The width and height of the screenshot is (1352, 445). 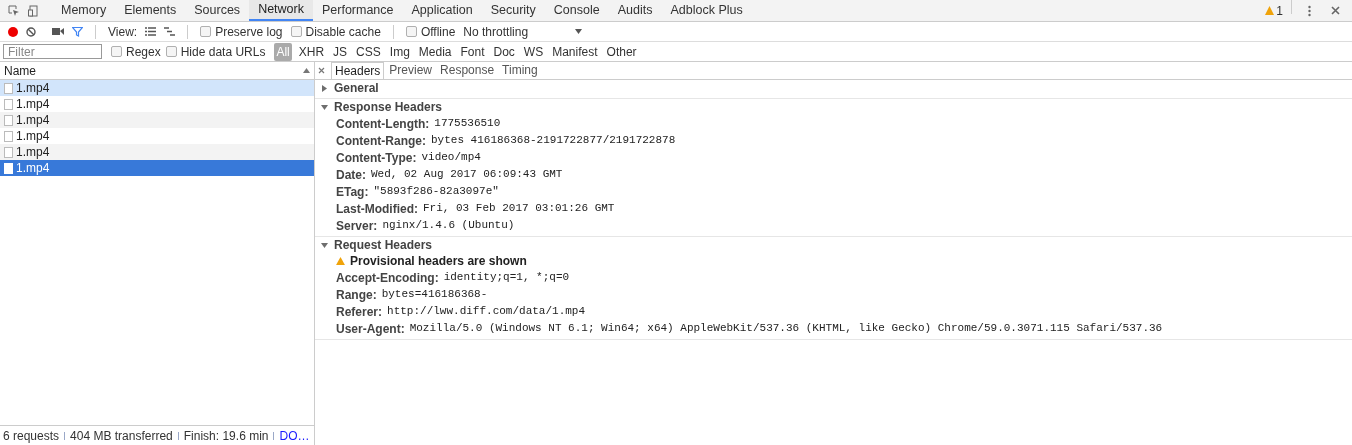 I want to click on checkbox-label: Offline, so click(x=438, y=32).